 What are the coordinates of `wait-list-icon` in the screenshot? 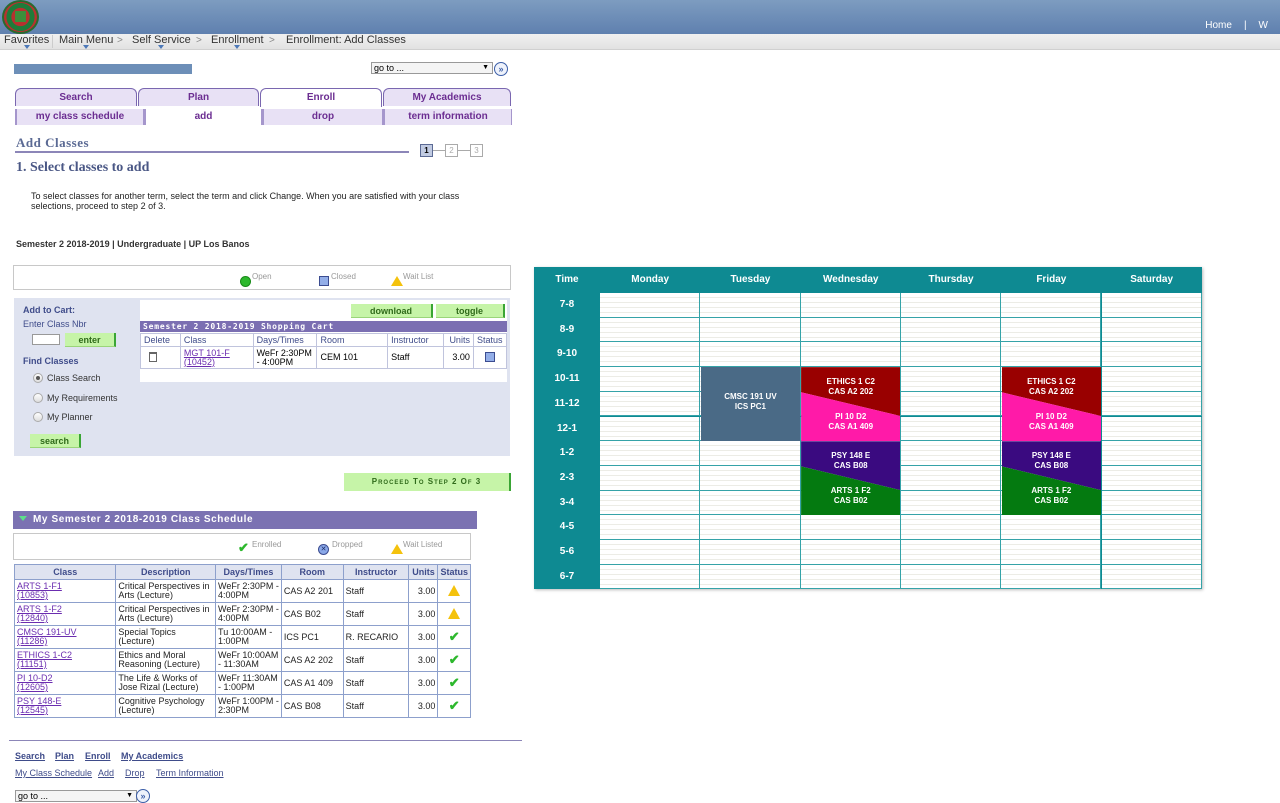 It's located at (454, 590).